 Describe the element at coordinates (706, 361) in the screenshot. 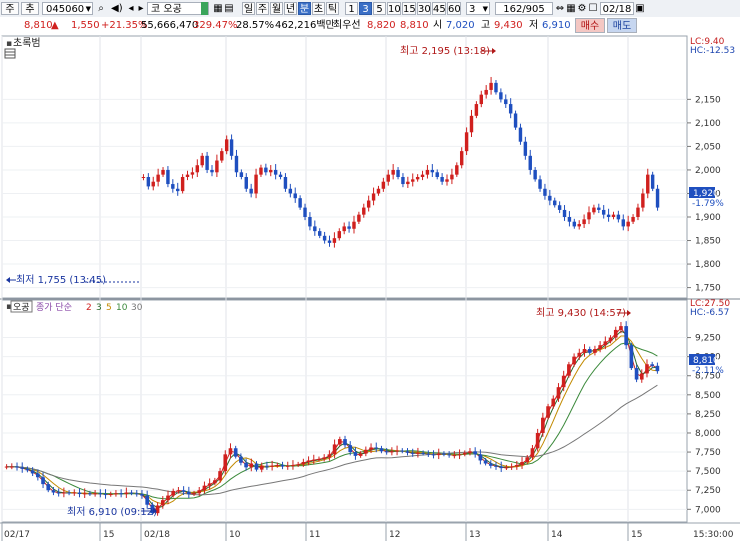

I see `lower-price-value: 8,810` at that location.